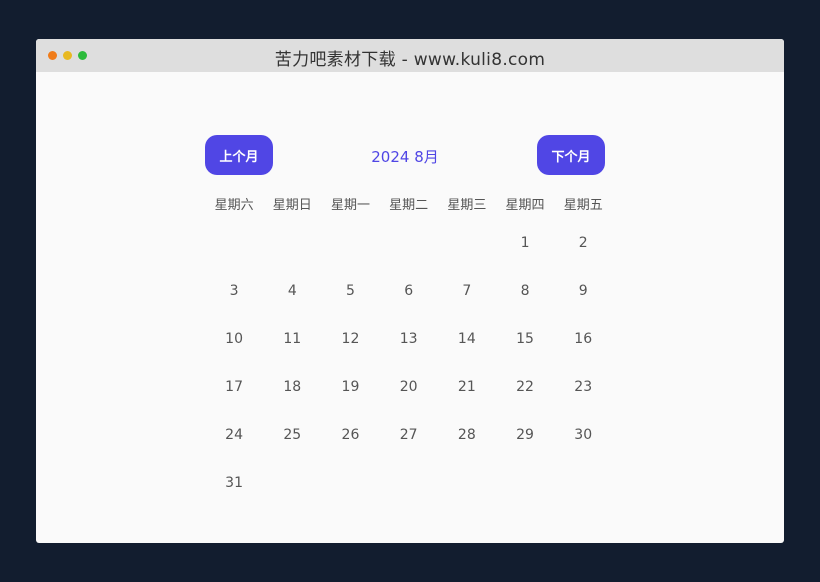  Describe the element at coordinates (525, 257) in the screenshot. I see `day-cell: 1` at that location.